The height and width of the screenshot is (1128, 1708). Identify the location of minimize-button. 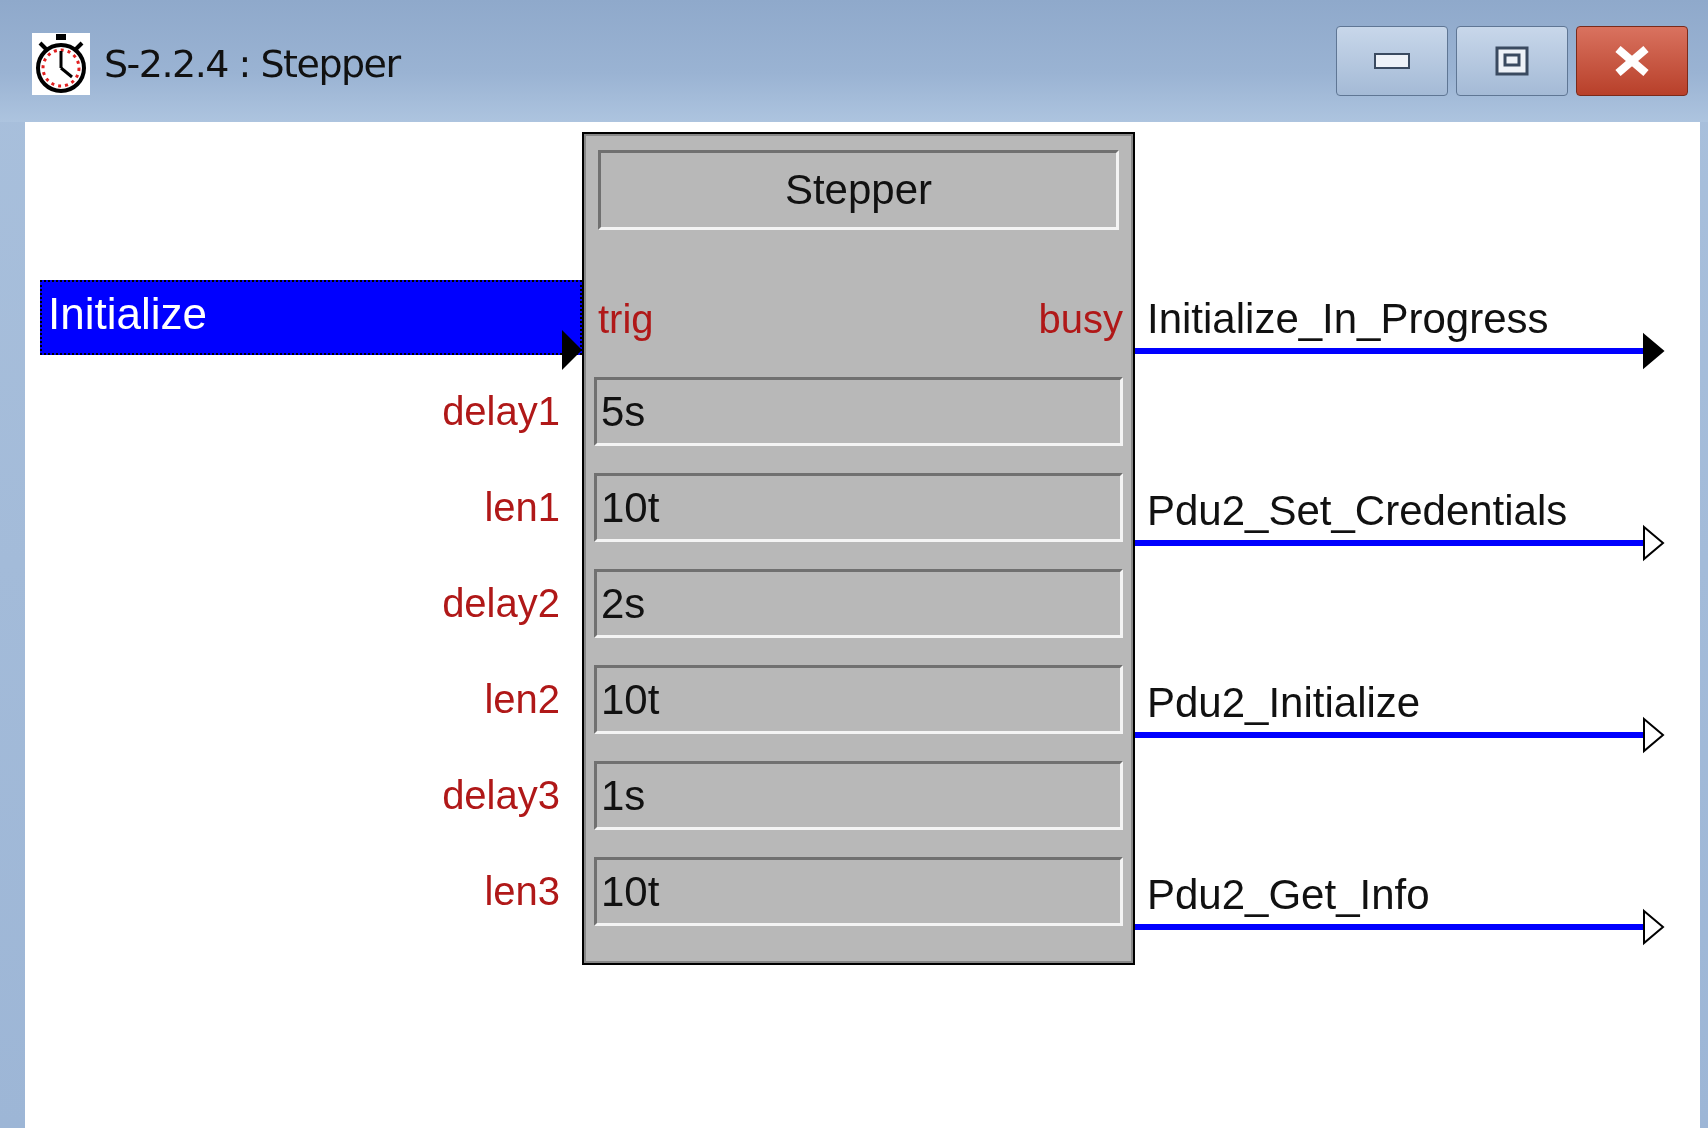
(1392, 61).